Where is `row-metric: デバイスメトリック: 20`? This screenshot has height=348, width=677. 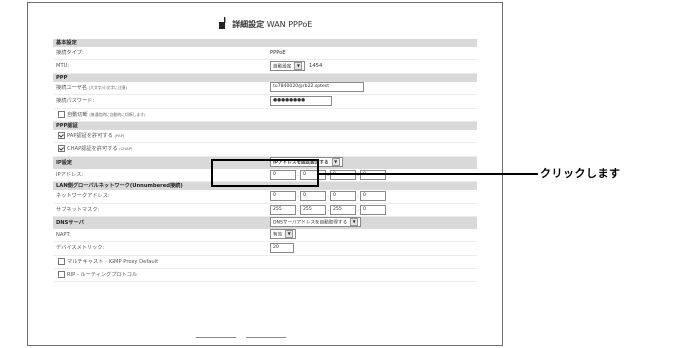 row-metric: デバイスメトリック: 20 is located at coordinates (265, 249).